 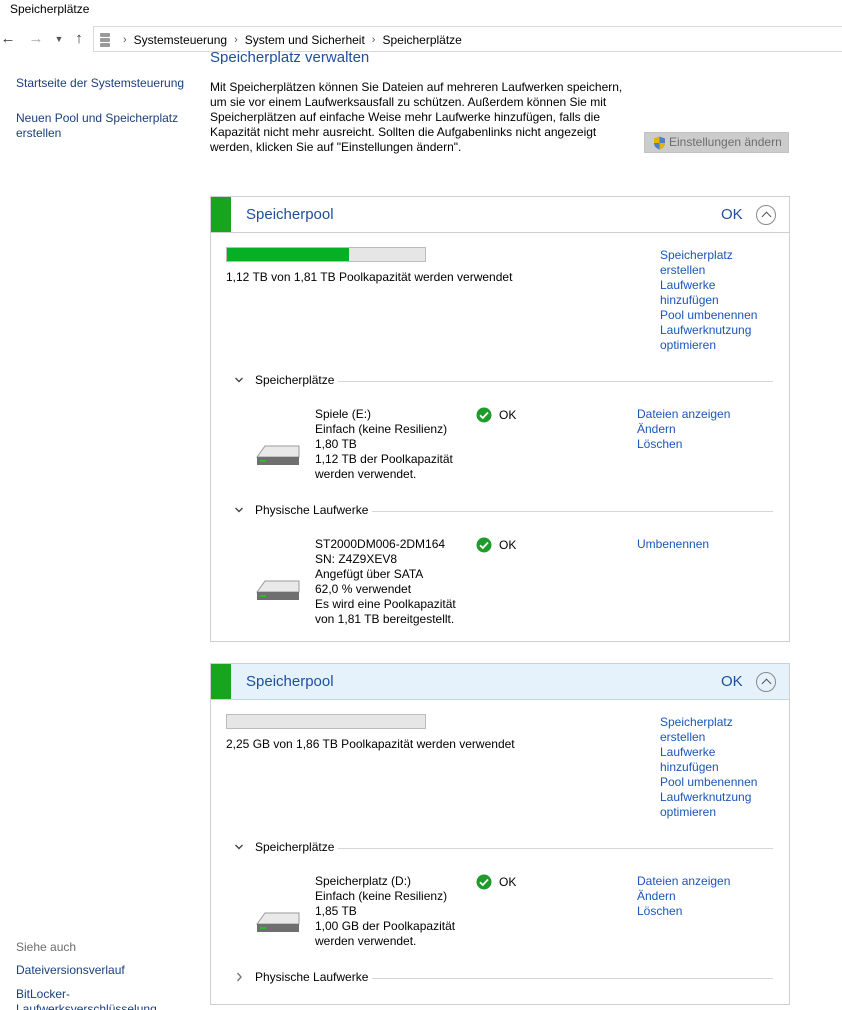 I want to click on drive-icon, so click(x=278, y=922).